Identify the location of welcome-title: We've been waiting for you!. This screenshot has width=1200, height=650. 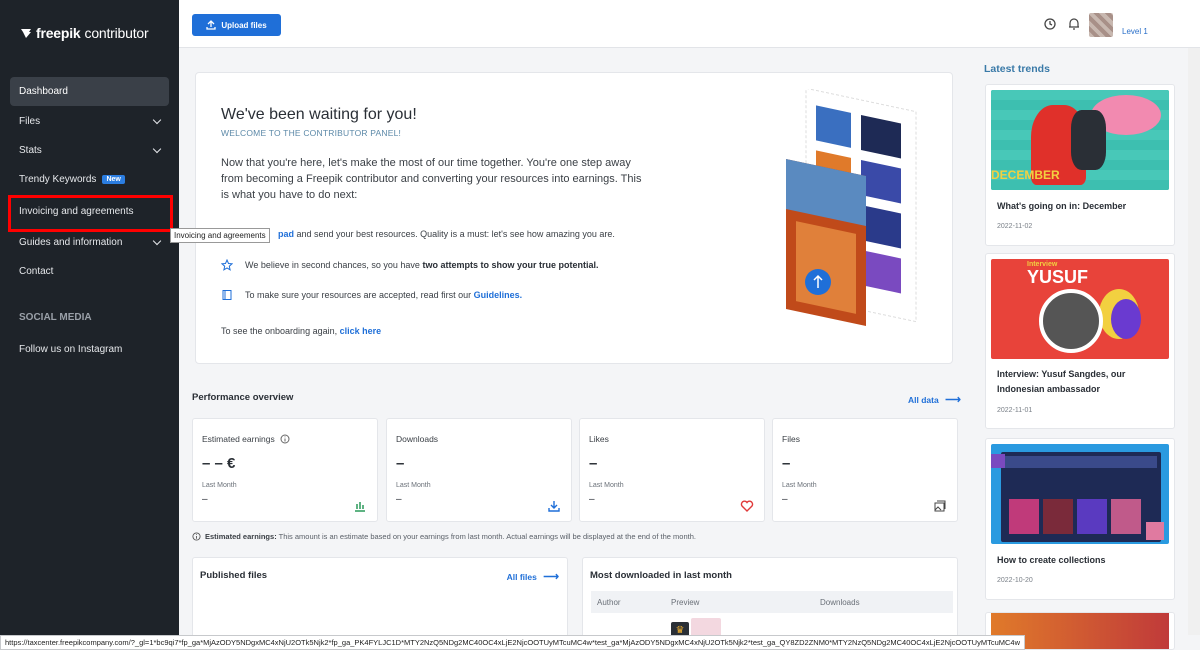
(319, 114).